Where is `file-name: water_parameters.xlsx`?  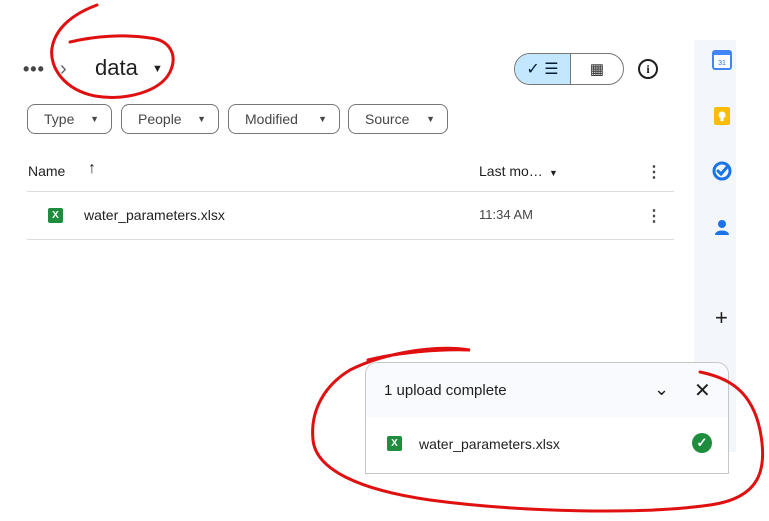
file-name: water_parameters.xlsx is located at coordinates (154, 215).